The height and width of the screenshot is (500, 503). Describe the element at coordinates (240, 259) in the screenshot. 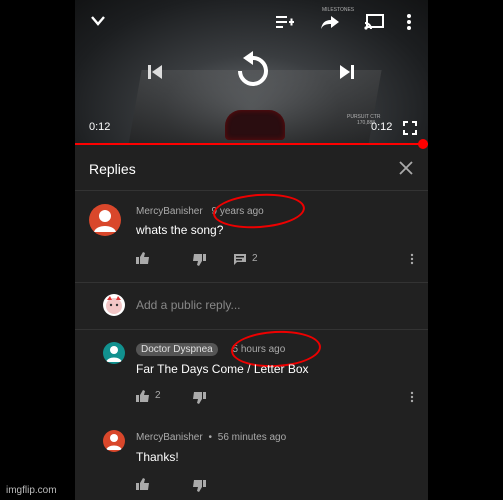

I see `reply-comment-icon` at that location.